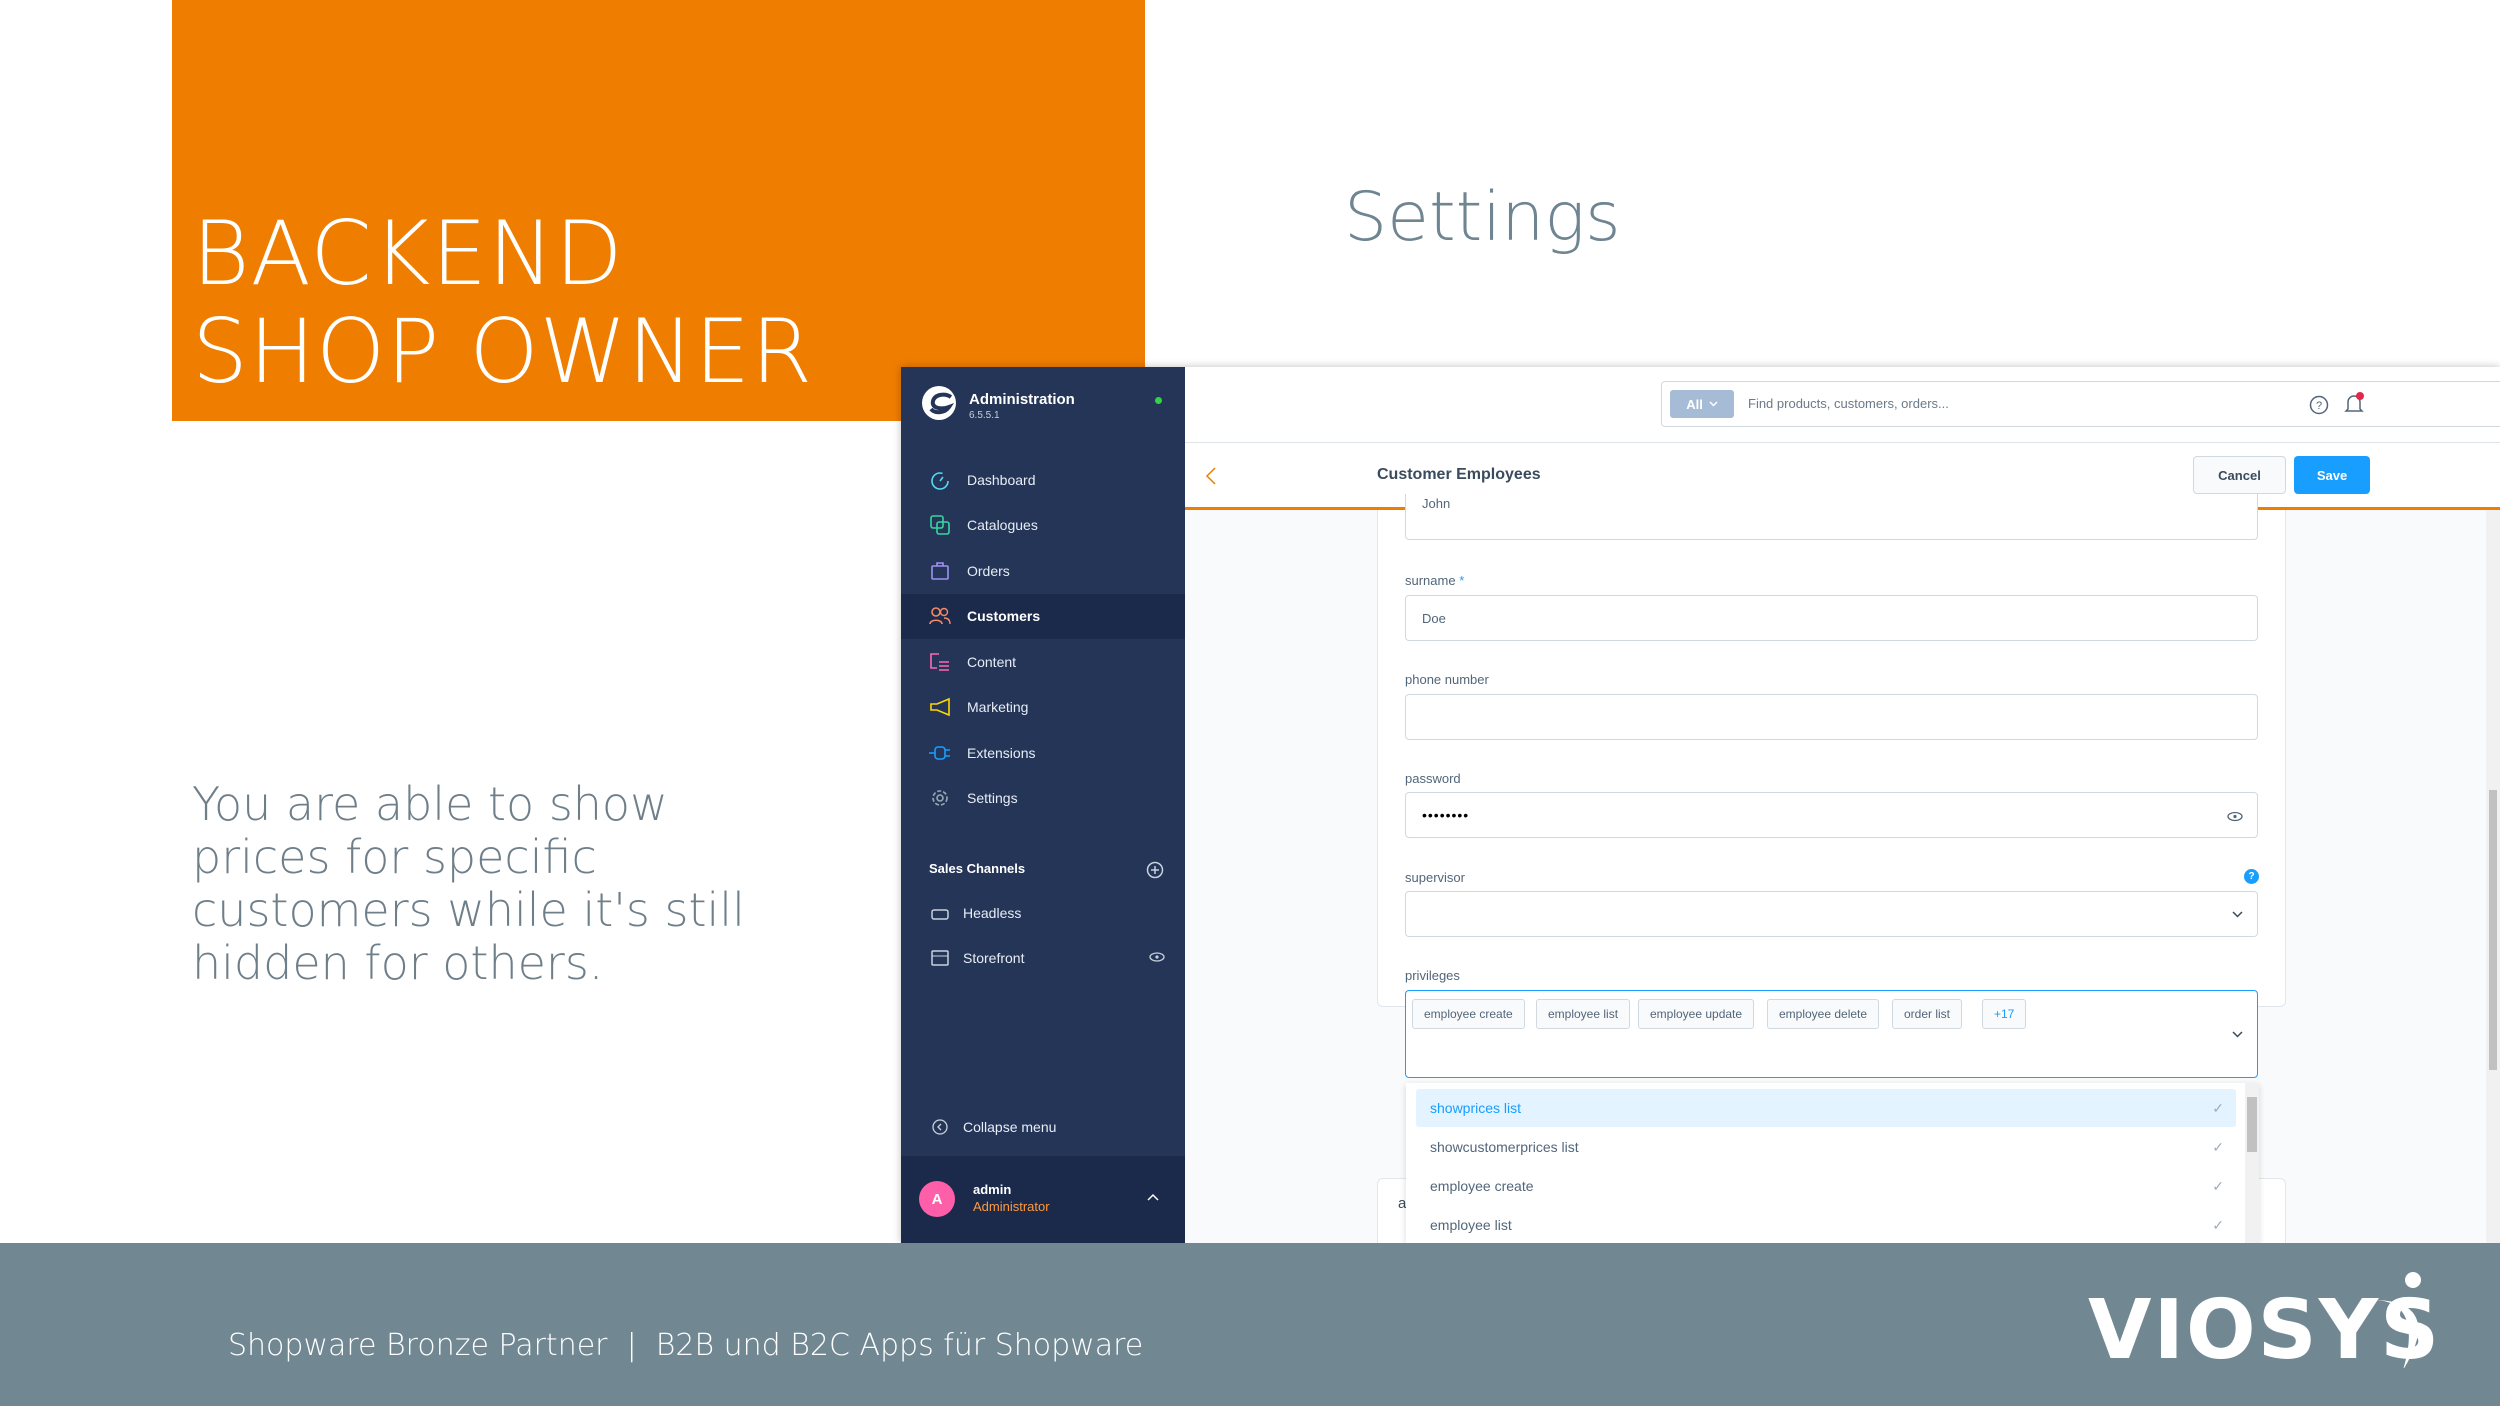 The height and width of the screenshot is (1406, 2500). What do you see at coordinates (940, 571) in the screenshot?
I see `shopping-bag-icon` at bounding box center [940, 571].